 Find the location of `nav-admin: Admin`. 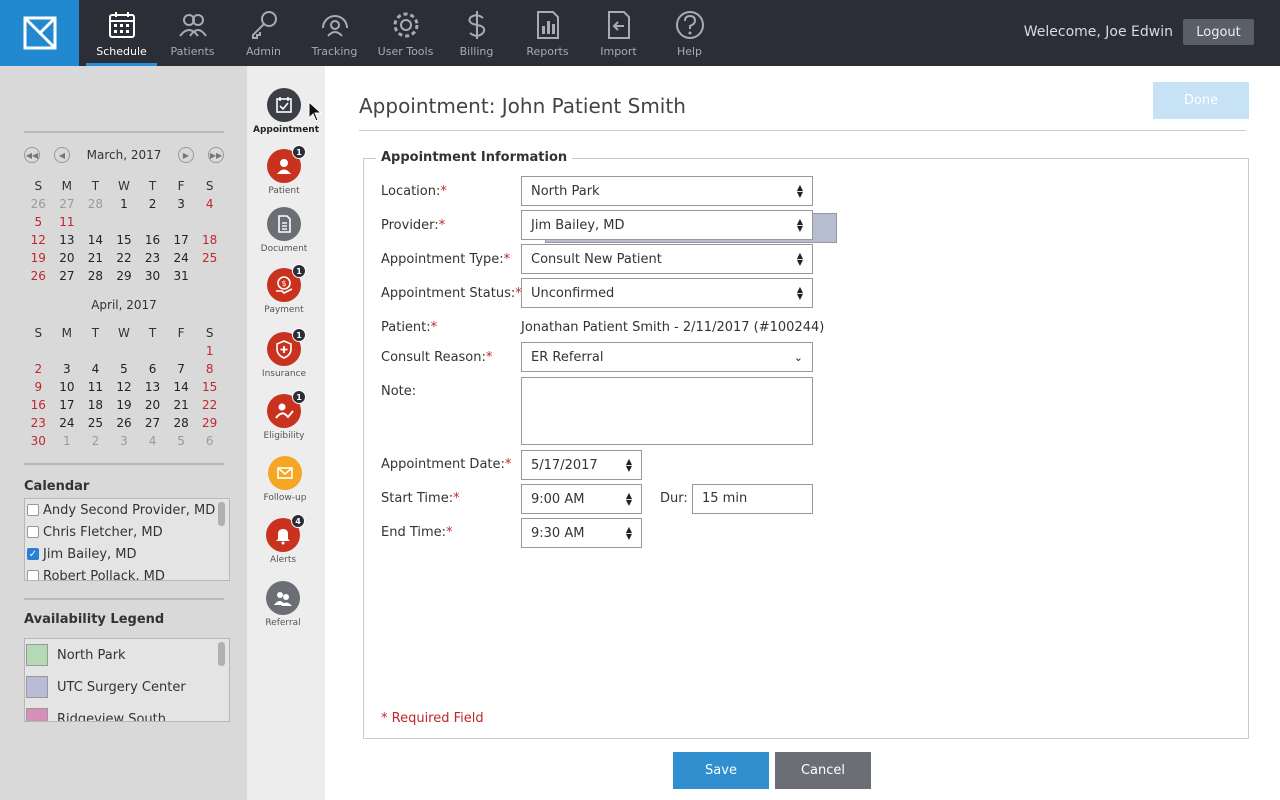

nav-admin: Admin is located at coordinates (263, 33).